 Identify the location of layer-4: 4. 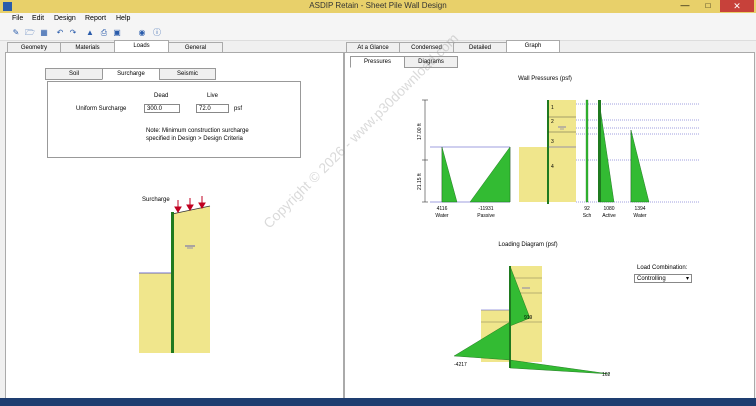
(552, 167).